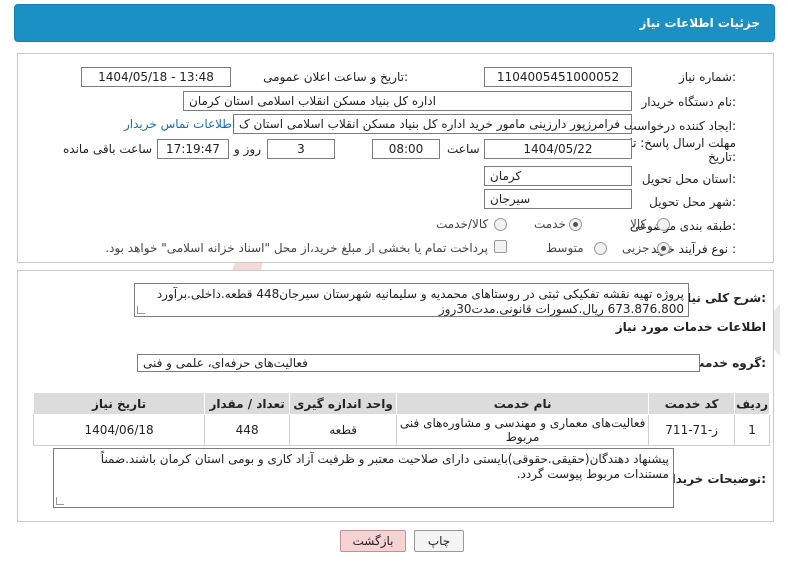  I want to click on cell-quantity: 448, so click(247, 430).